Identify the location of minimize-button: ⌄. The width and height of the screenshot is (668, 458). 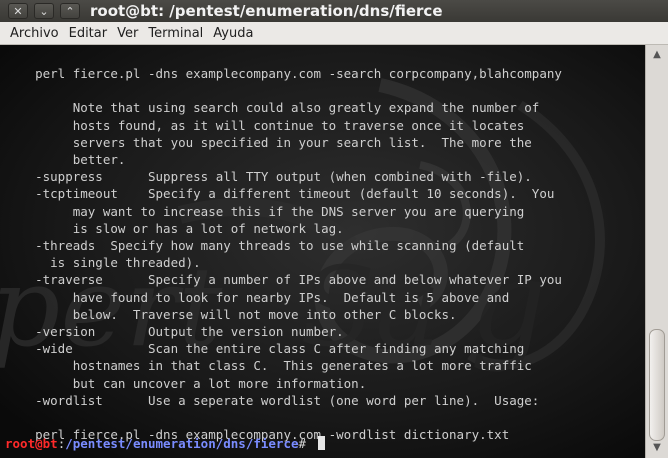
(44, 11).